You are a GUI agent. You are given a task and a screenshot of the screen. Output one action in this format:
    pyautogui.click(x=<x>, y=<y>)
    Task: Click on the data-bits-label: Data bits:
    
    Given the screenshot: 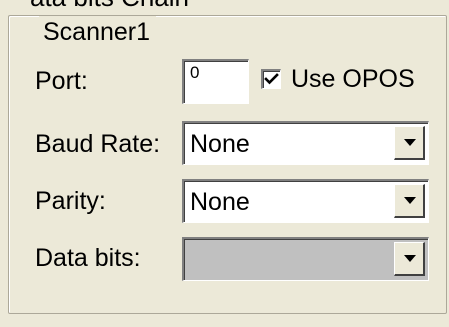 What is the action you would take?
    pyautogui.click(x=88, y=258)
    